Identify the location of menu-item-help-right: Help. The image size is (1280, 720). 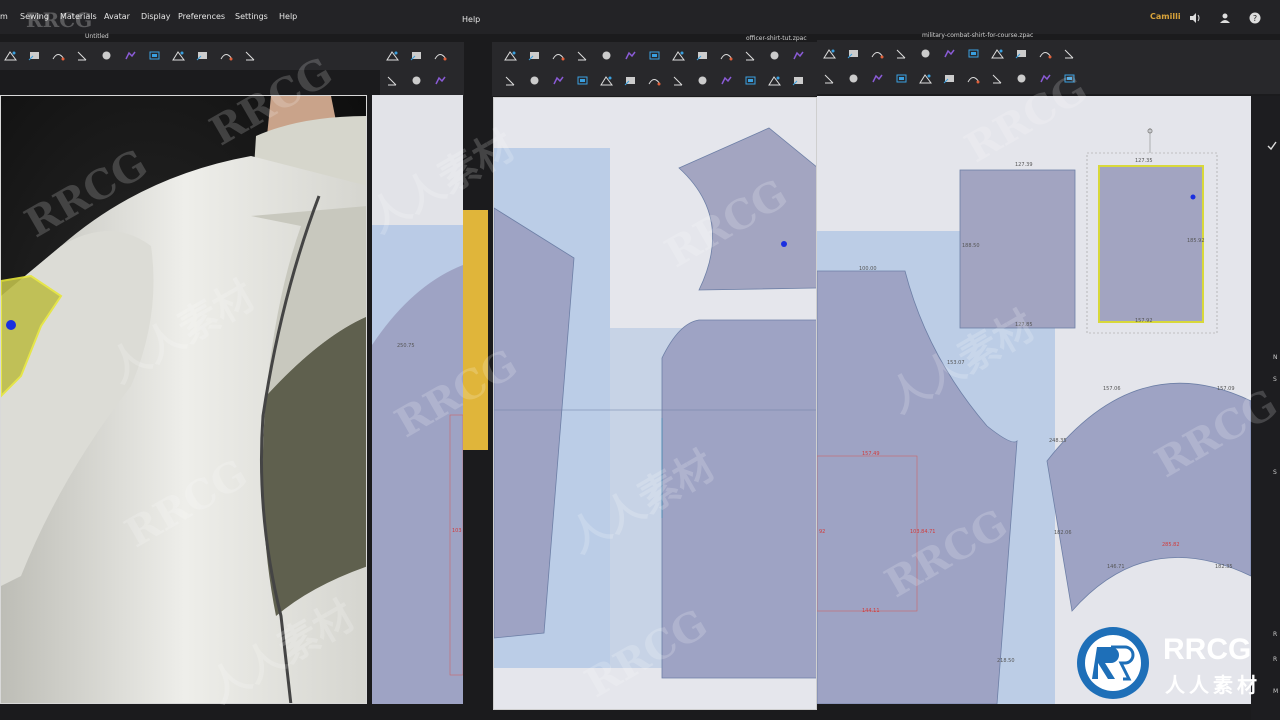
(471, 19).